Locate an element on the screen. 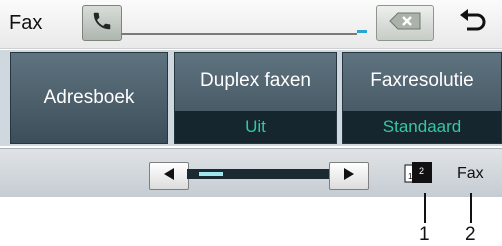 The height and width of the screenshot is (246, 502). duplex-pages-icon: 1 2 is located at coordinates (420, 173).